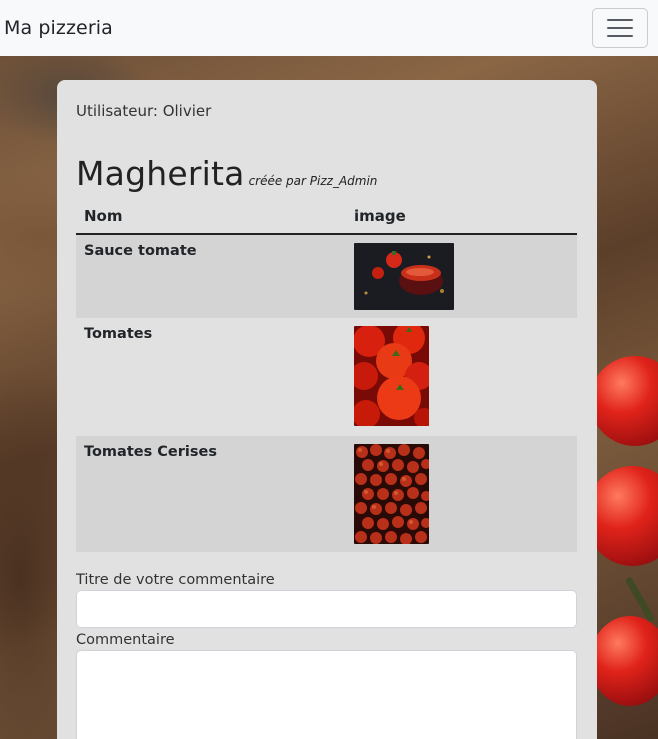 The image size is (658, 739). Describe the element at coordinates (620, 20) in the screenshot. I see `hamburger-icon` at that location.